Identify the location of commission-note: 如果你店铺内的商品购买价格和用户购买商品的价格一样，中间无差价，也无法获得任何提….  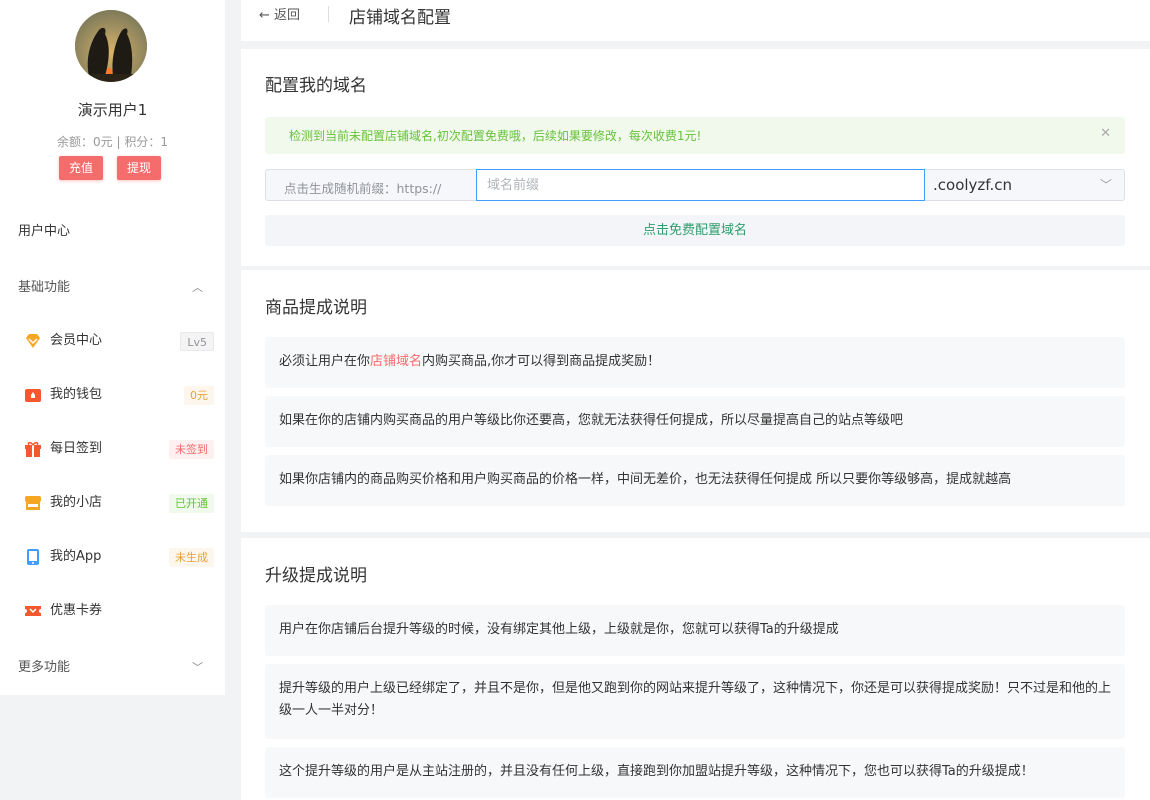
(695, 480).